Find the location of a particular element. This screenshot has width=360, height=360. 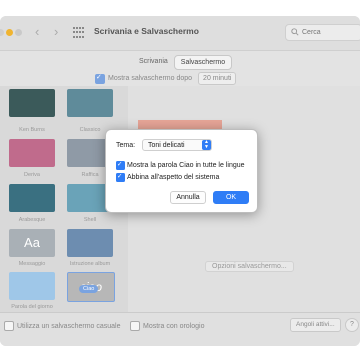

show-after-checkbox is located at coordinates (100, 78).